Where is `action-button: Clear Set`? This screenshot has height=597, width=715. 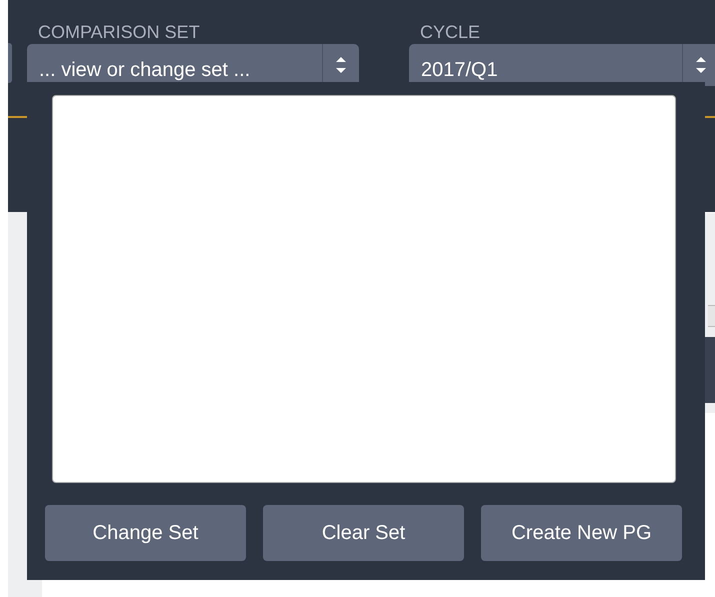
action-button: Clear Set is located at coordinates (363, 533).